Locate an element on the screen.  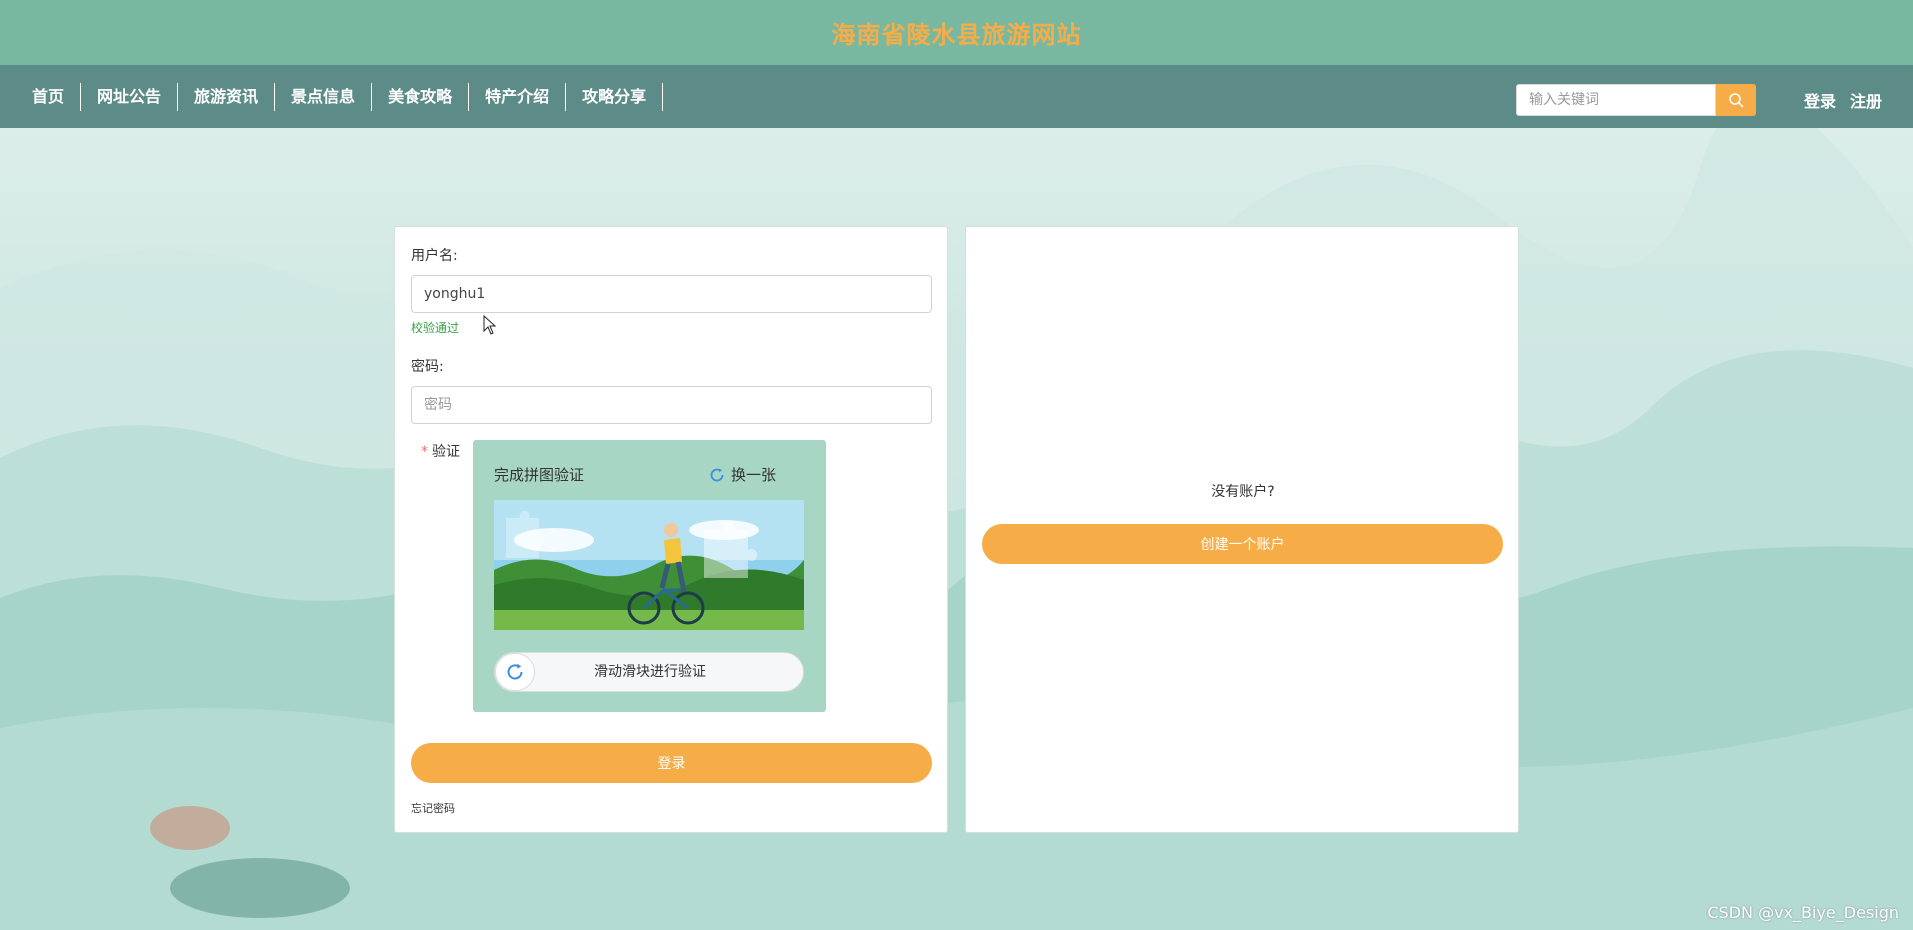
nav-item-home: 首页 is located at coordinates (49, 96).